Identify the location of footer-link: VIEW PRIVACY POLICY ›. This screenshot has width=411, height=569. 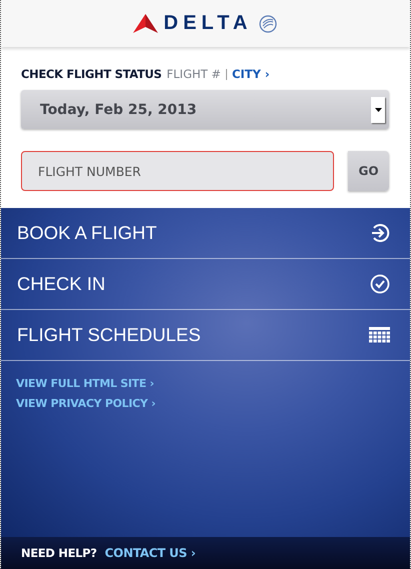
(86, 403).